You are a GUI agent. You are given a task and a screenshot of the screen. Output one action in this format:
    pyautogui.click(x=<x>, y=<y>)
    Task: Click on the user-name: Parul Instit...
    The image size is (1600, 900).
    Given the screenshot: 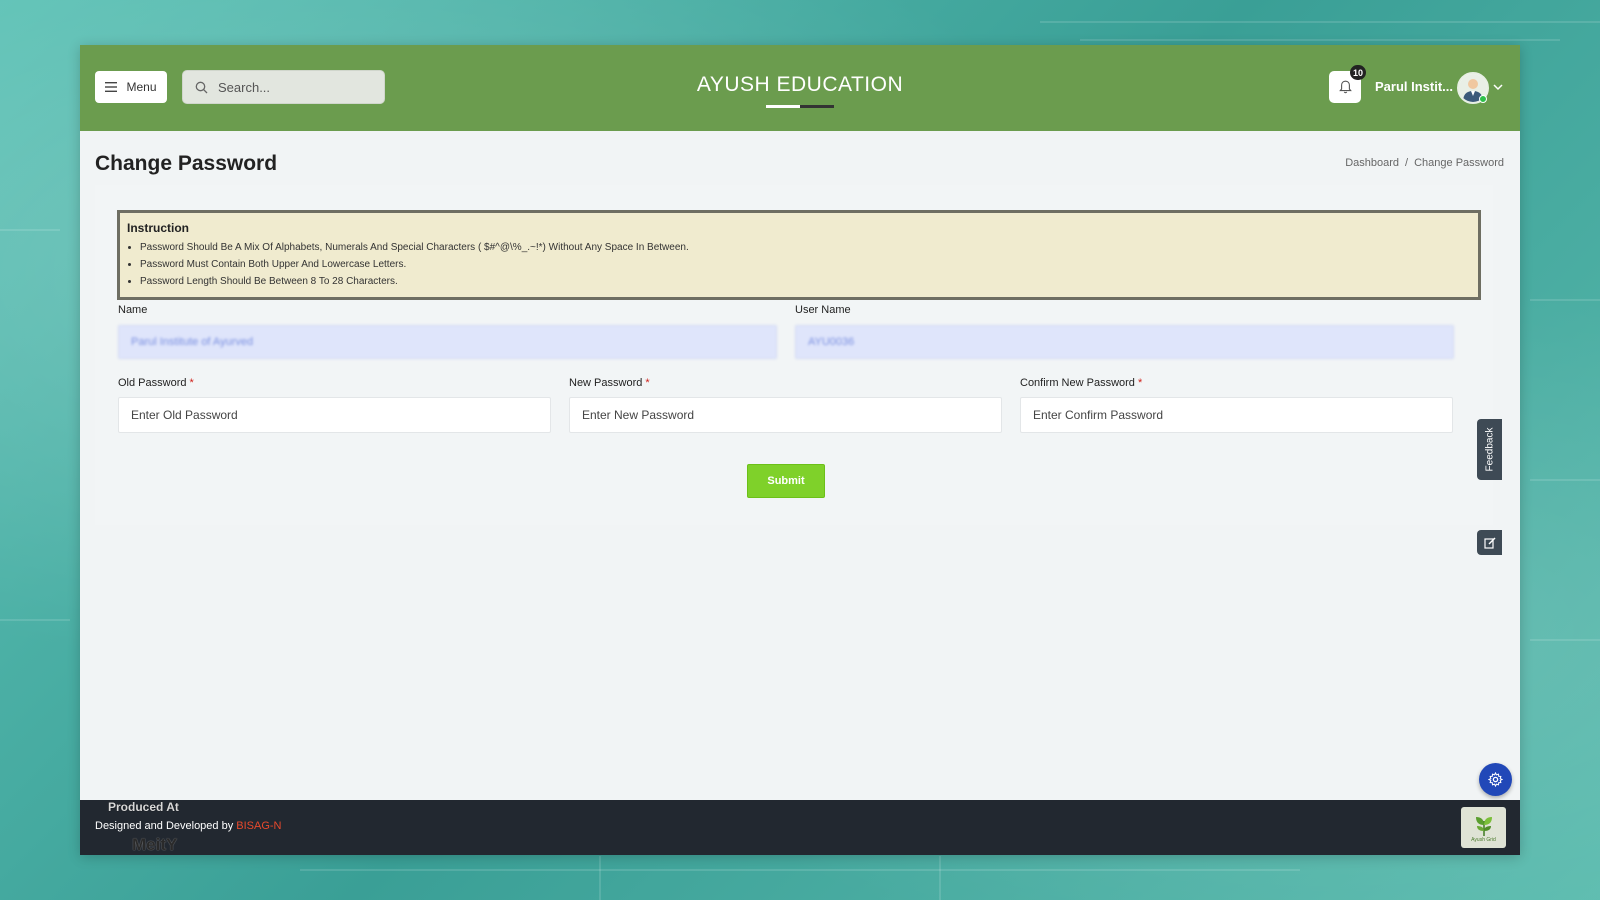 What is the action you would take?
    pyautogui.click(x=1414, y=86)
    